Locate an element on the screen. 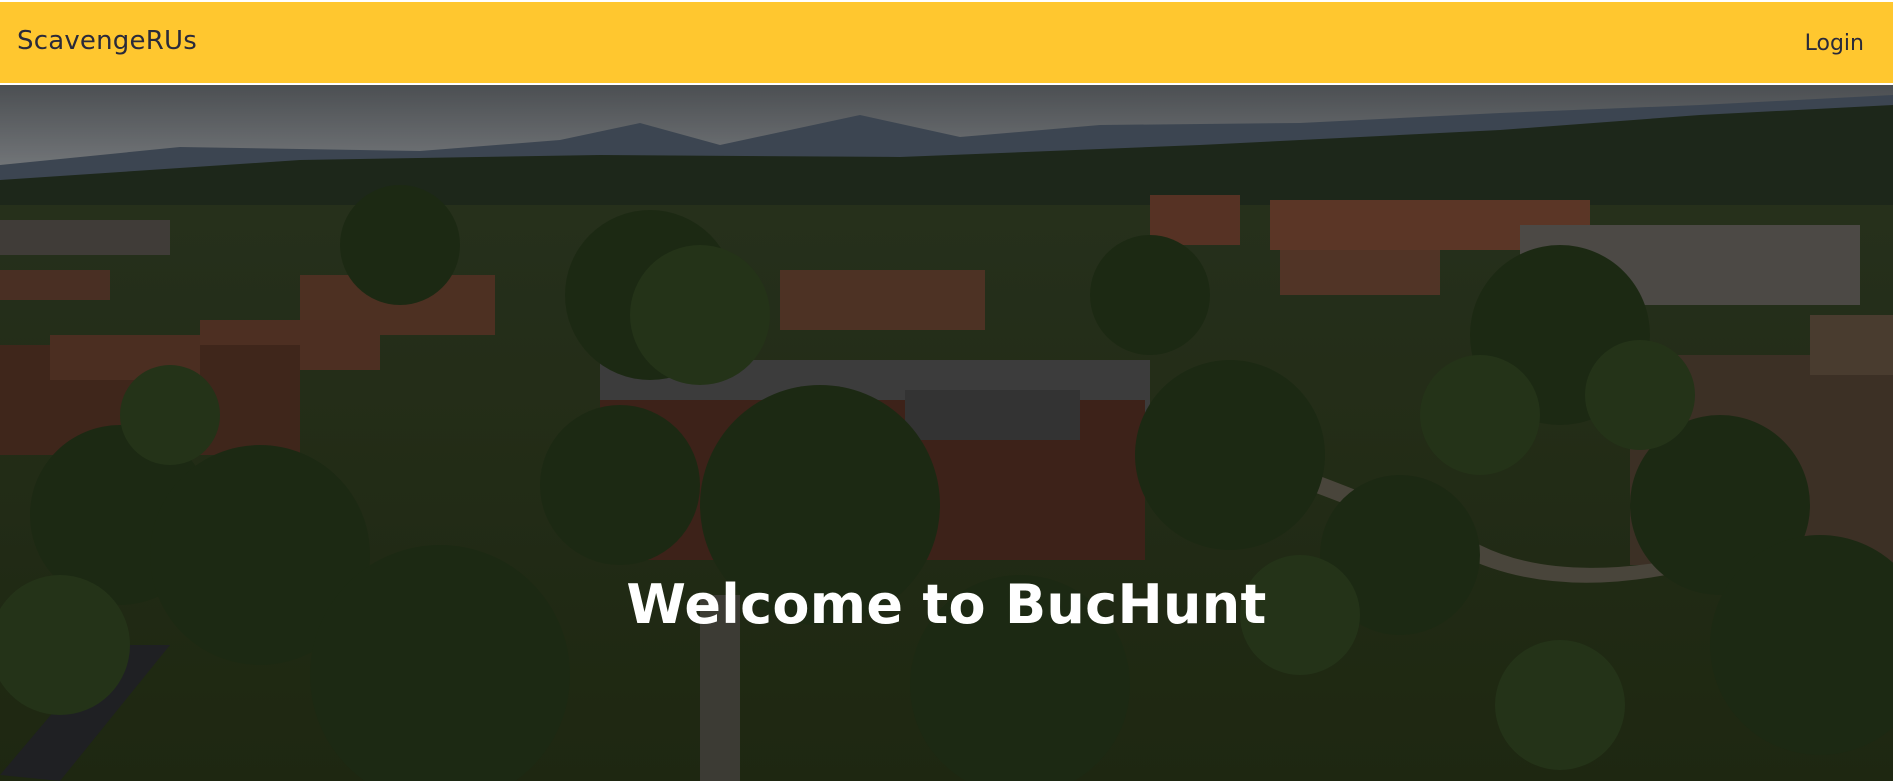  login-link: Login is located at coordinates (1834, 43).